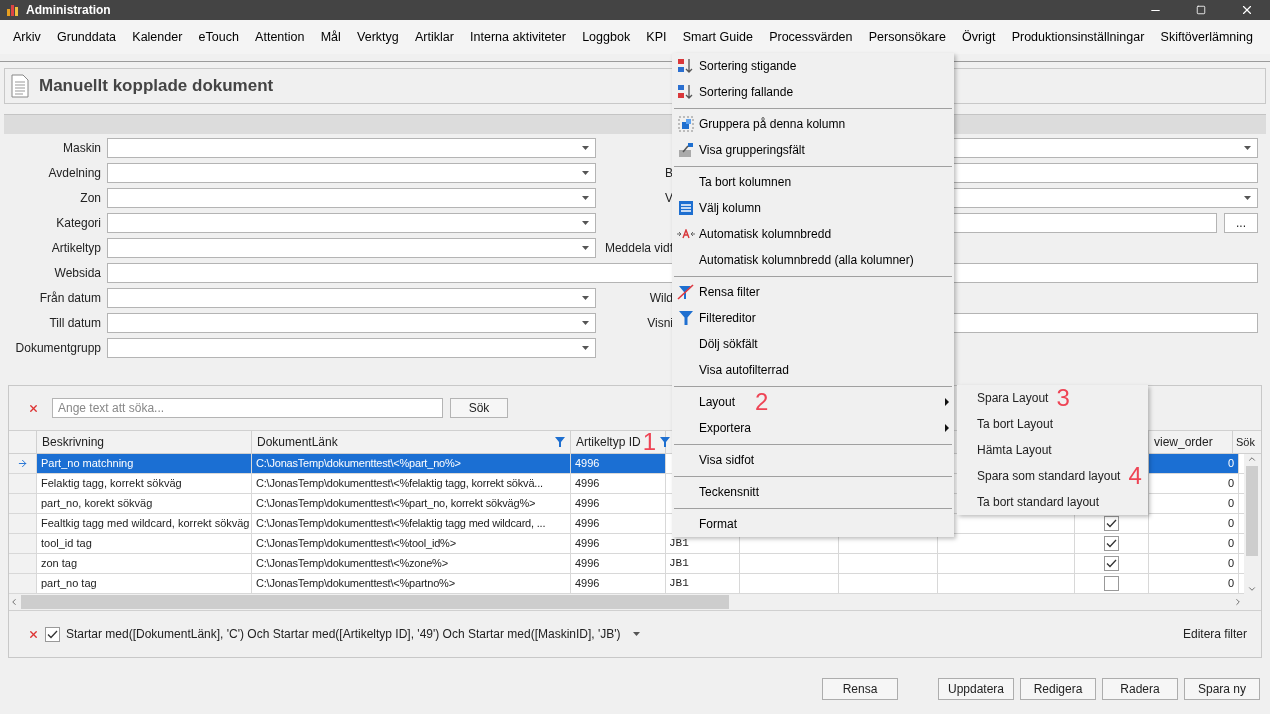  Describe the element at coordinates (69, 298) in the screenshot. I see `field-label: Från datum` at that location.